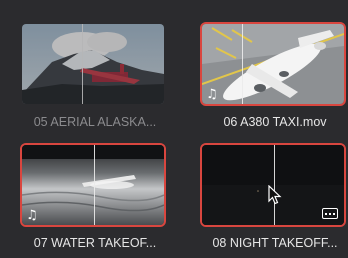 This screenshot has height=258, width=348. I want to click on airplane-taxi-thumbnail-image, so click(273, 64).